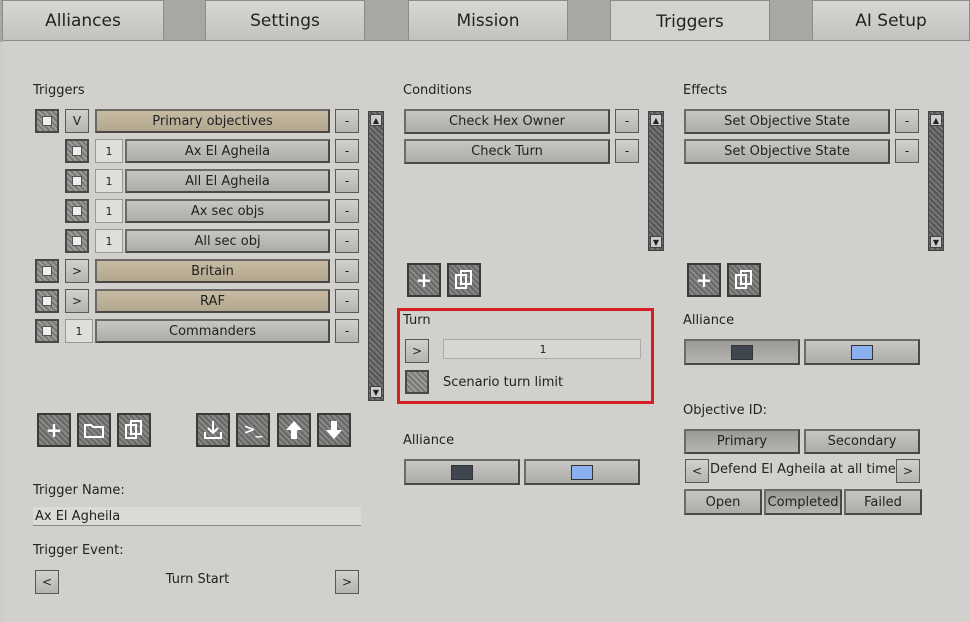  I want to click on conditions-label: Conditions, so click(437, 90).